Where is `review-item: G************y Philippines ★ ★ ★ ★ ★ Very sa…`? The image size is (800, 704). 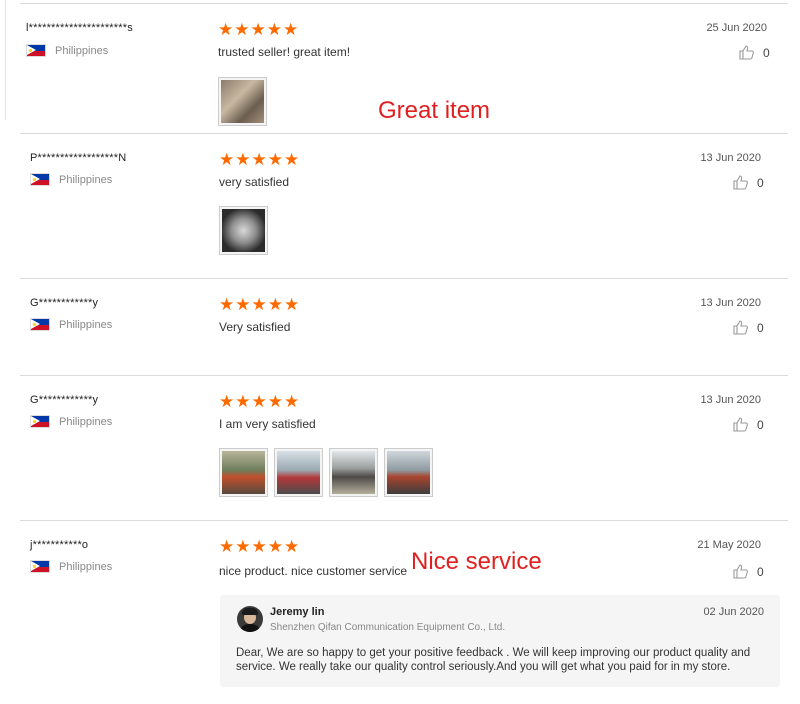
review-item: G************y Philippines ★ ★ ★ ★ ★ Very sa… is located at coordinates (404, 327).